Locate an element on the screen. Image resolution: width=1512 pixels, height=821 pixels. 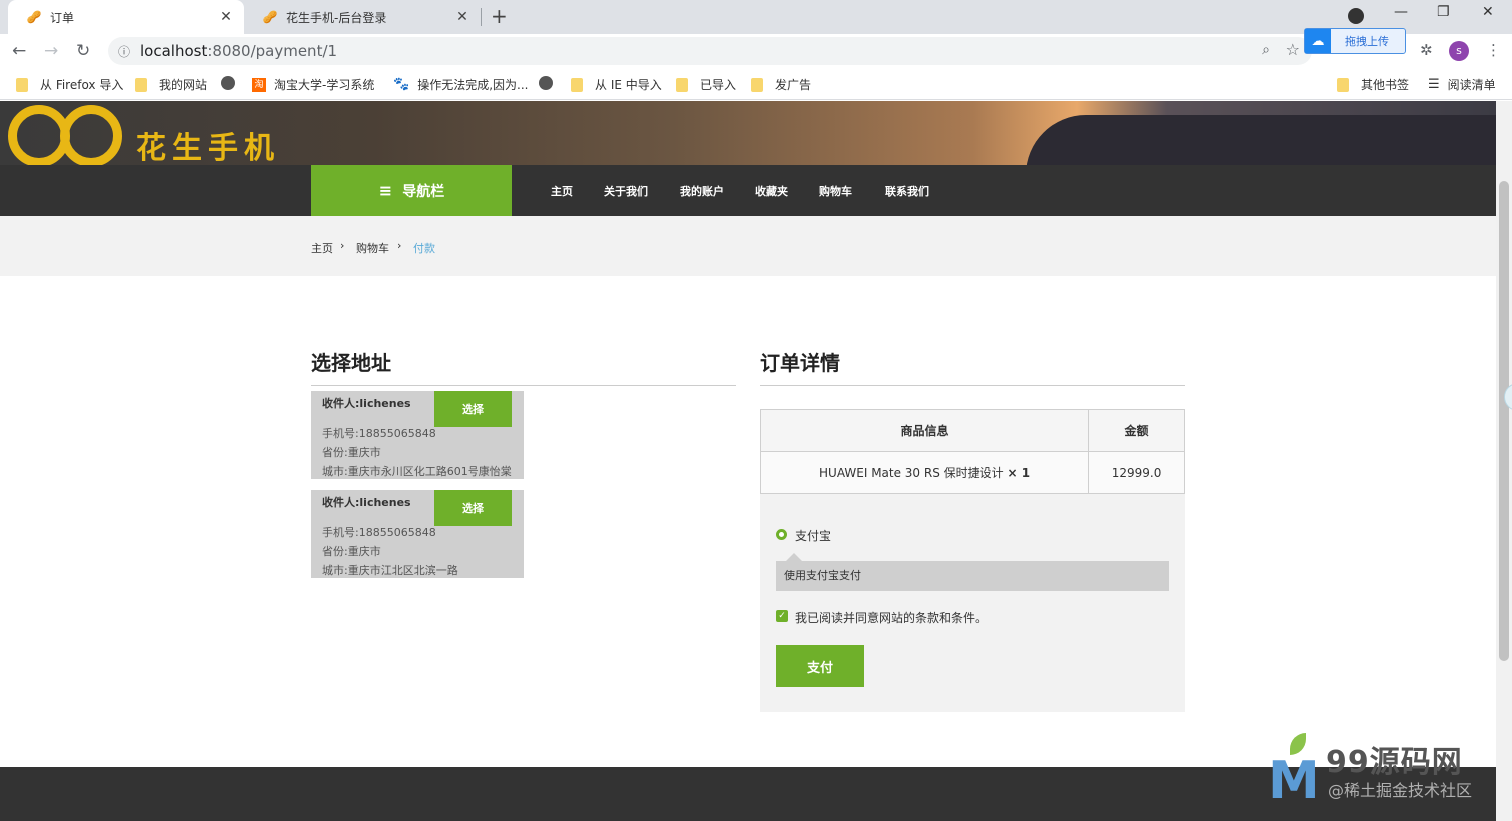
restore-icon: ❐ is located at coordinates (1443, 12).